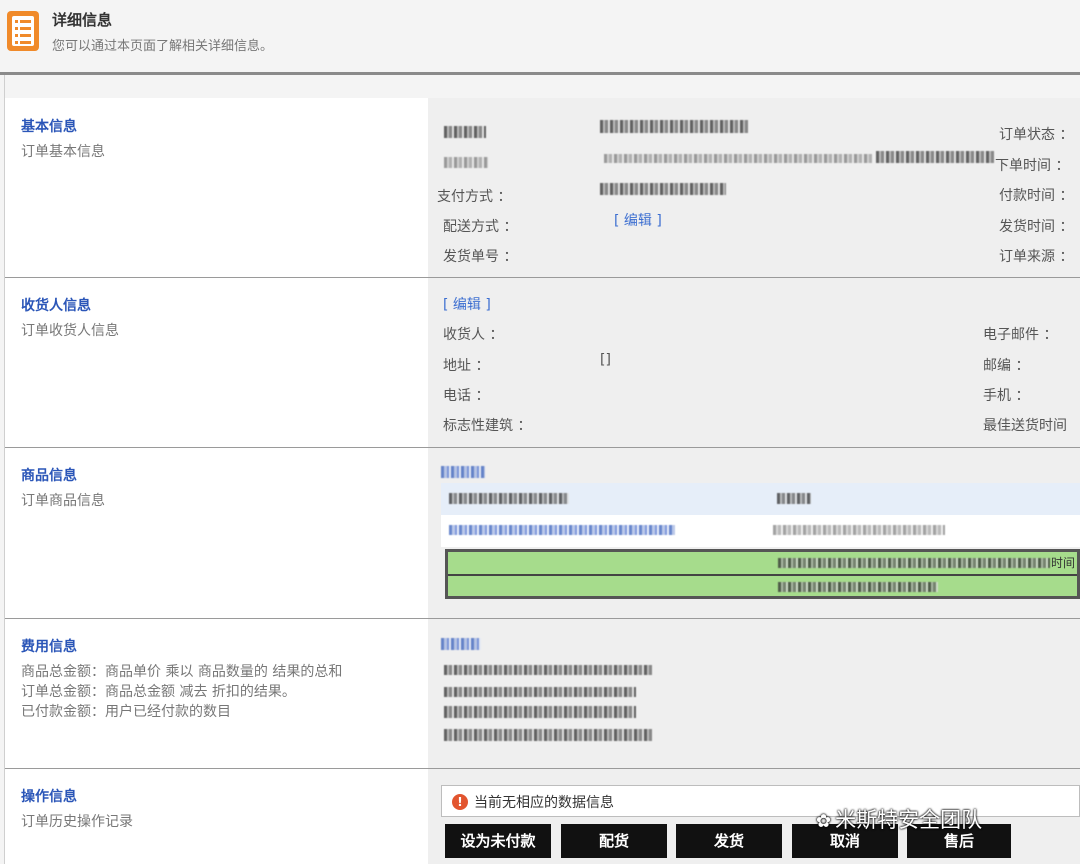 The height and width of the screenshot is (864, 1080). What do you see at coordinates (498, 841) in the screenshot?
I see `set-unpaid-button: 设为未付款` at bounding box center [498, 841].